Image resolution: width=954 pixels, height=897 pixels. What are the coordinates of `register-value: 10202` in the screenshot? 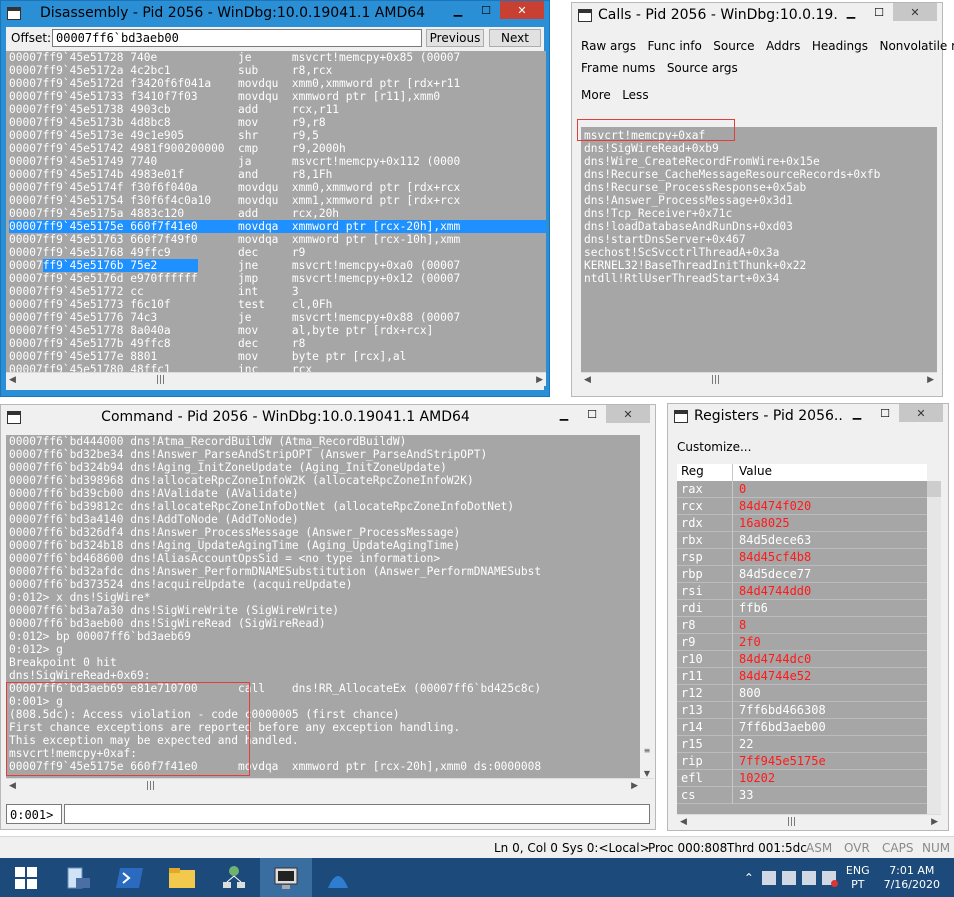 It's located at (830, 778).